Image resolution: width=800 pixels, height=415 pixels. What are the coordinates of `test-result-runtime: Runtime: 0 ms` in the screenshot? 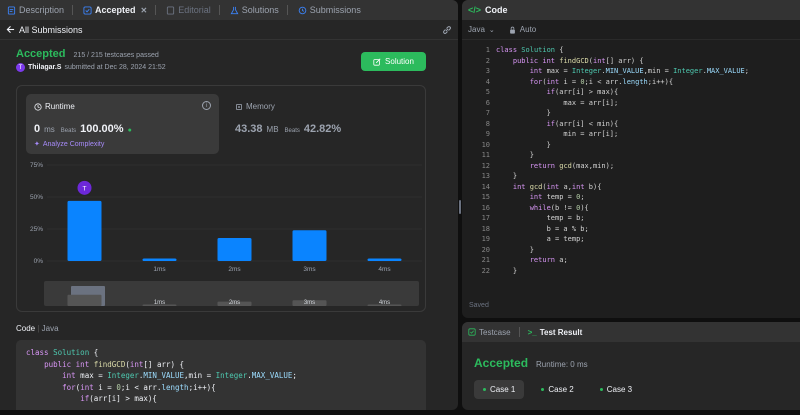 It's located at (562, 364).